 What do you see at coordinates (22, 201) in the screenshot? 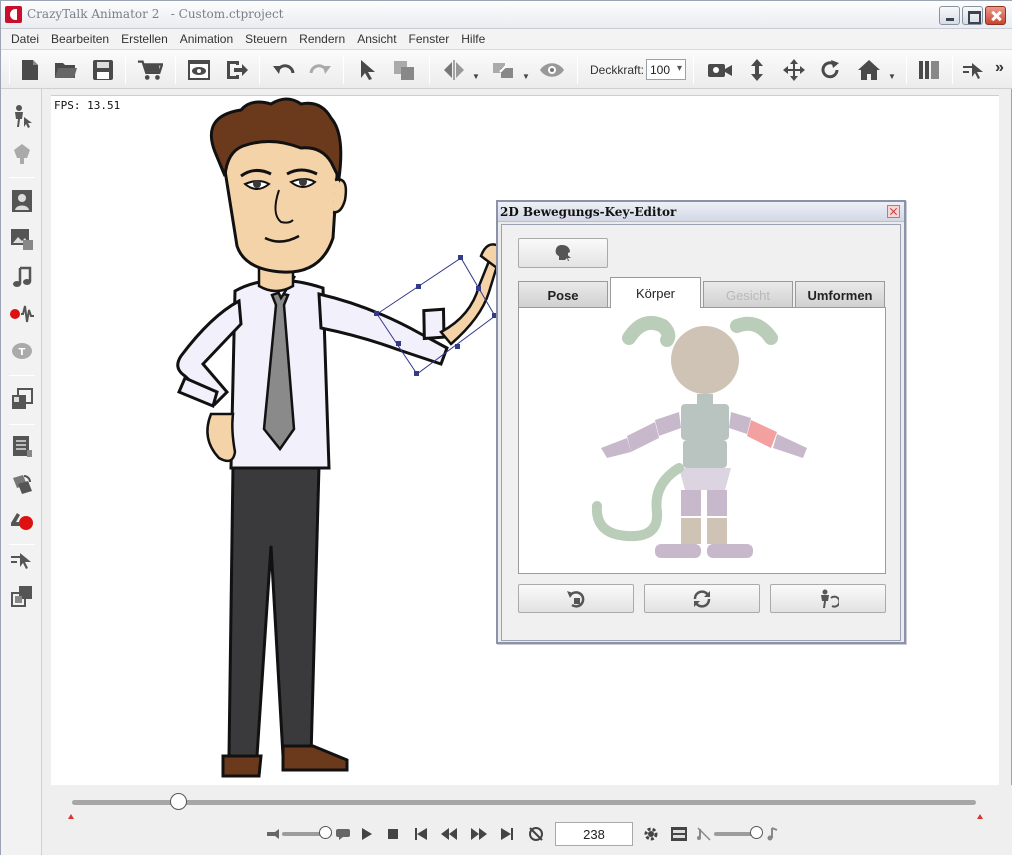
I see `actor-library-icon` at bounding box center [22, 201].